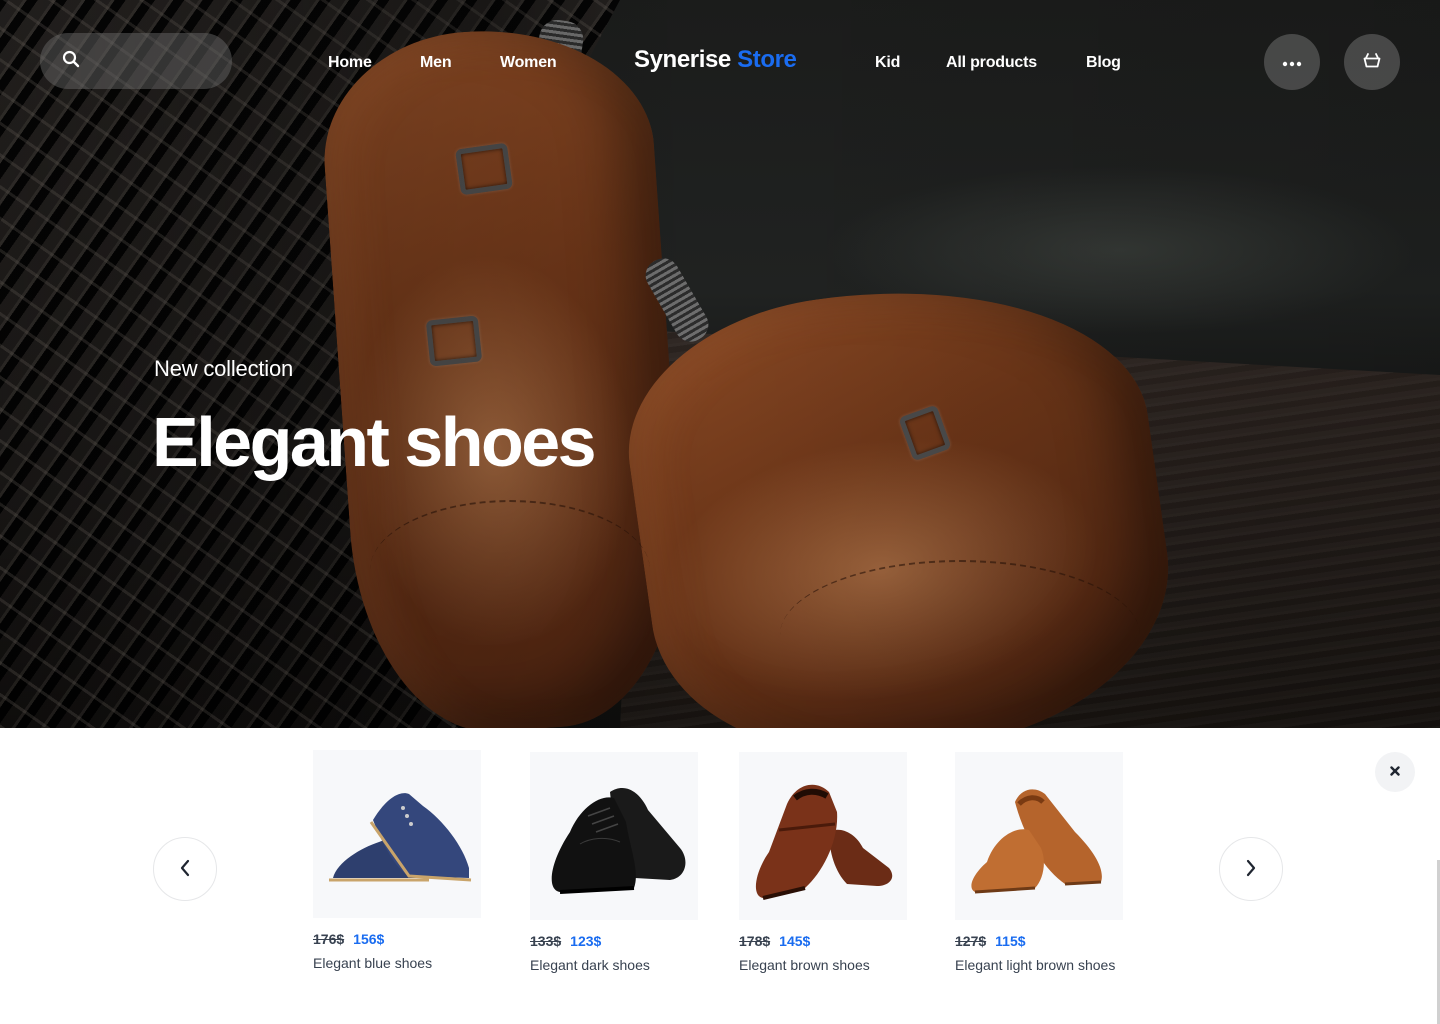  I want to click on carousel-next-button, so click(1251, 869).